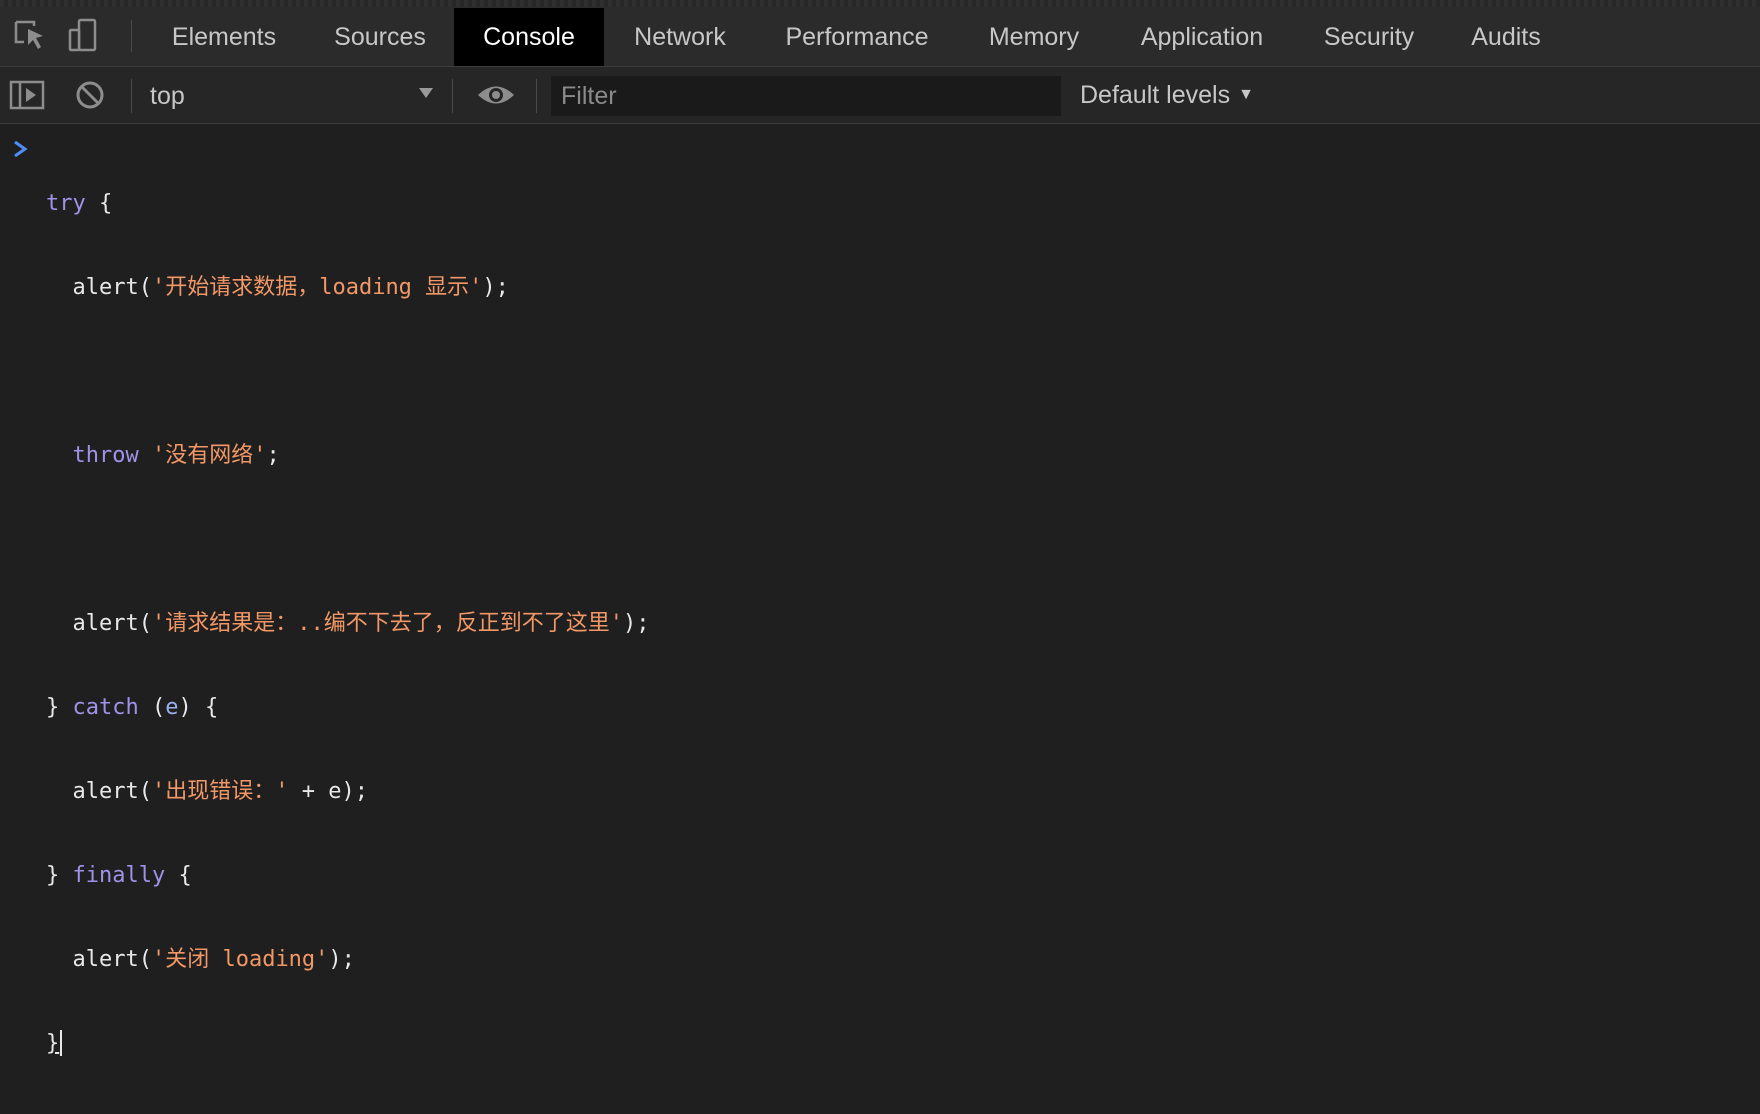  I want to click on tab-memory: Memory, so click(1034, 37).